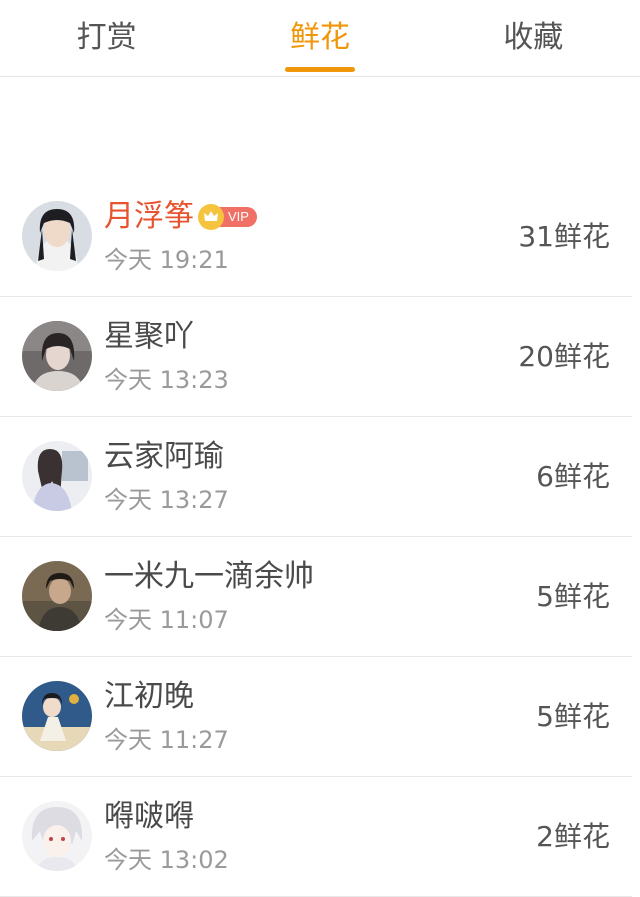  I want to click on tab-tip: 打赏, so click(106, 38).